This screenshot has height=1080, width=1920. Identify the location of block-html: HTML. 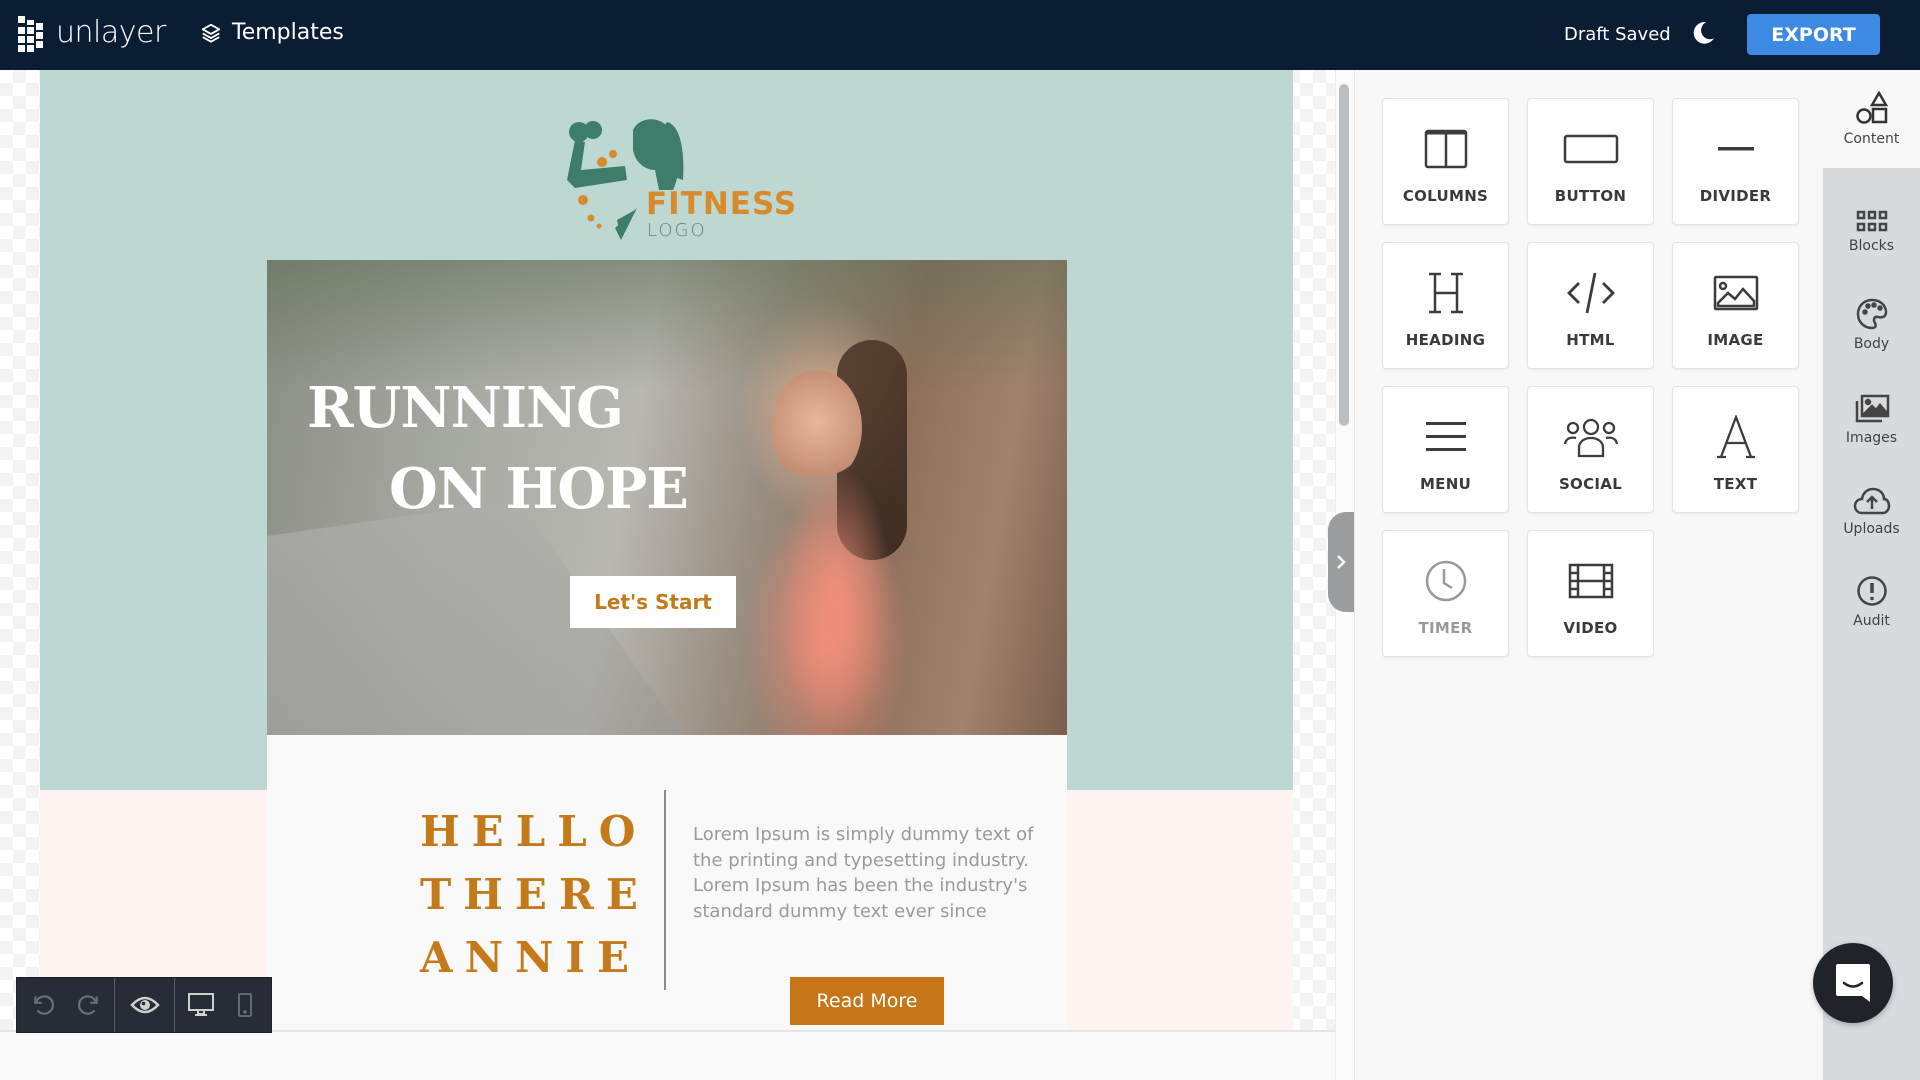
(1590, 305).